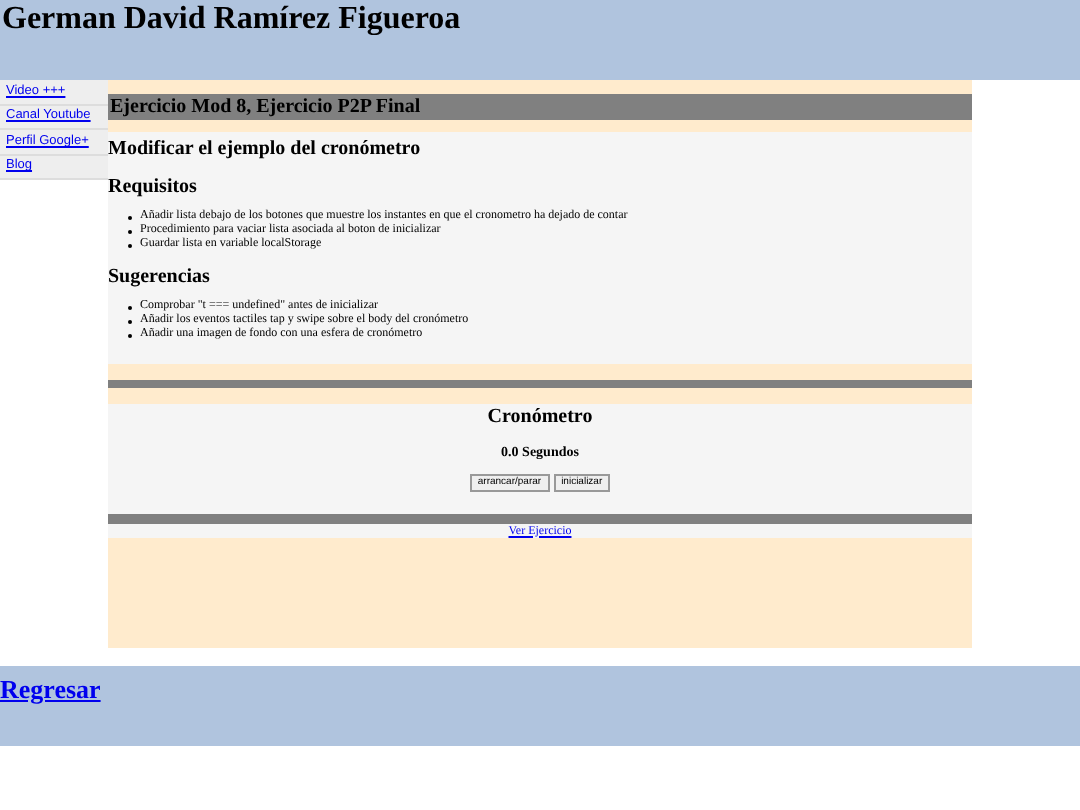 The image size is (1080, 810). I want to click on section-heading: Requisitos, so click(153, 188).